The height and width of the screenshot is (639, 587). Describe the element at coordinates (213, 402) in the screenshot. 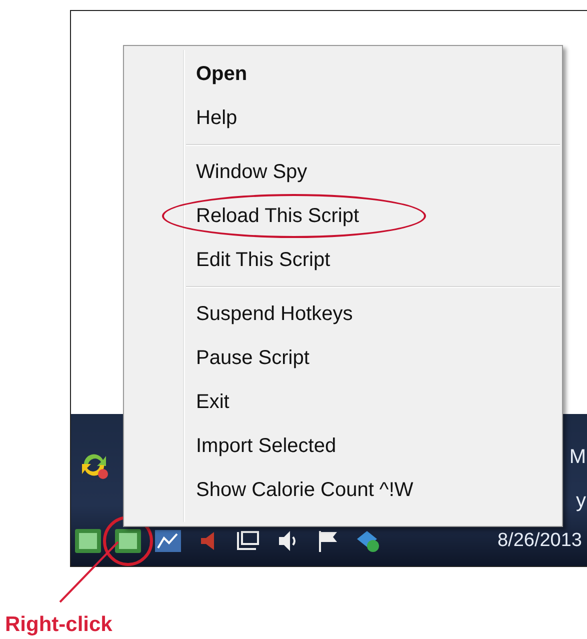

I see `menu-item: Exit` at that location.